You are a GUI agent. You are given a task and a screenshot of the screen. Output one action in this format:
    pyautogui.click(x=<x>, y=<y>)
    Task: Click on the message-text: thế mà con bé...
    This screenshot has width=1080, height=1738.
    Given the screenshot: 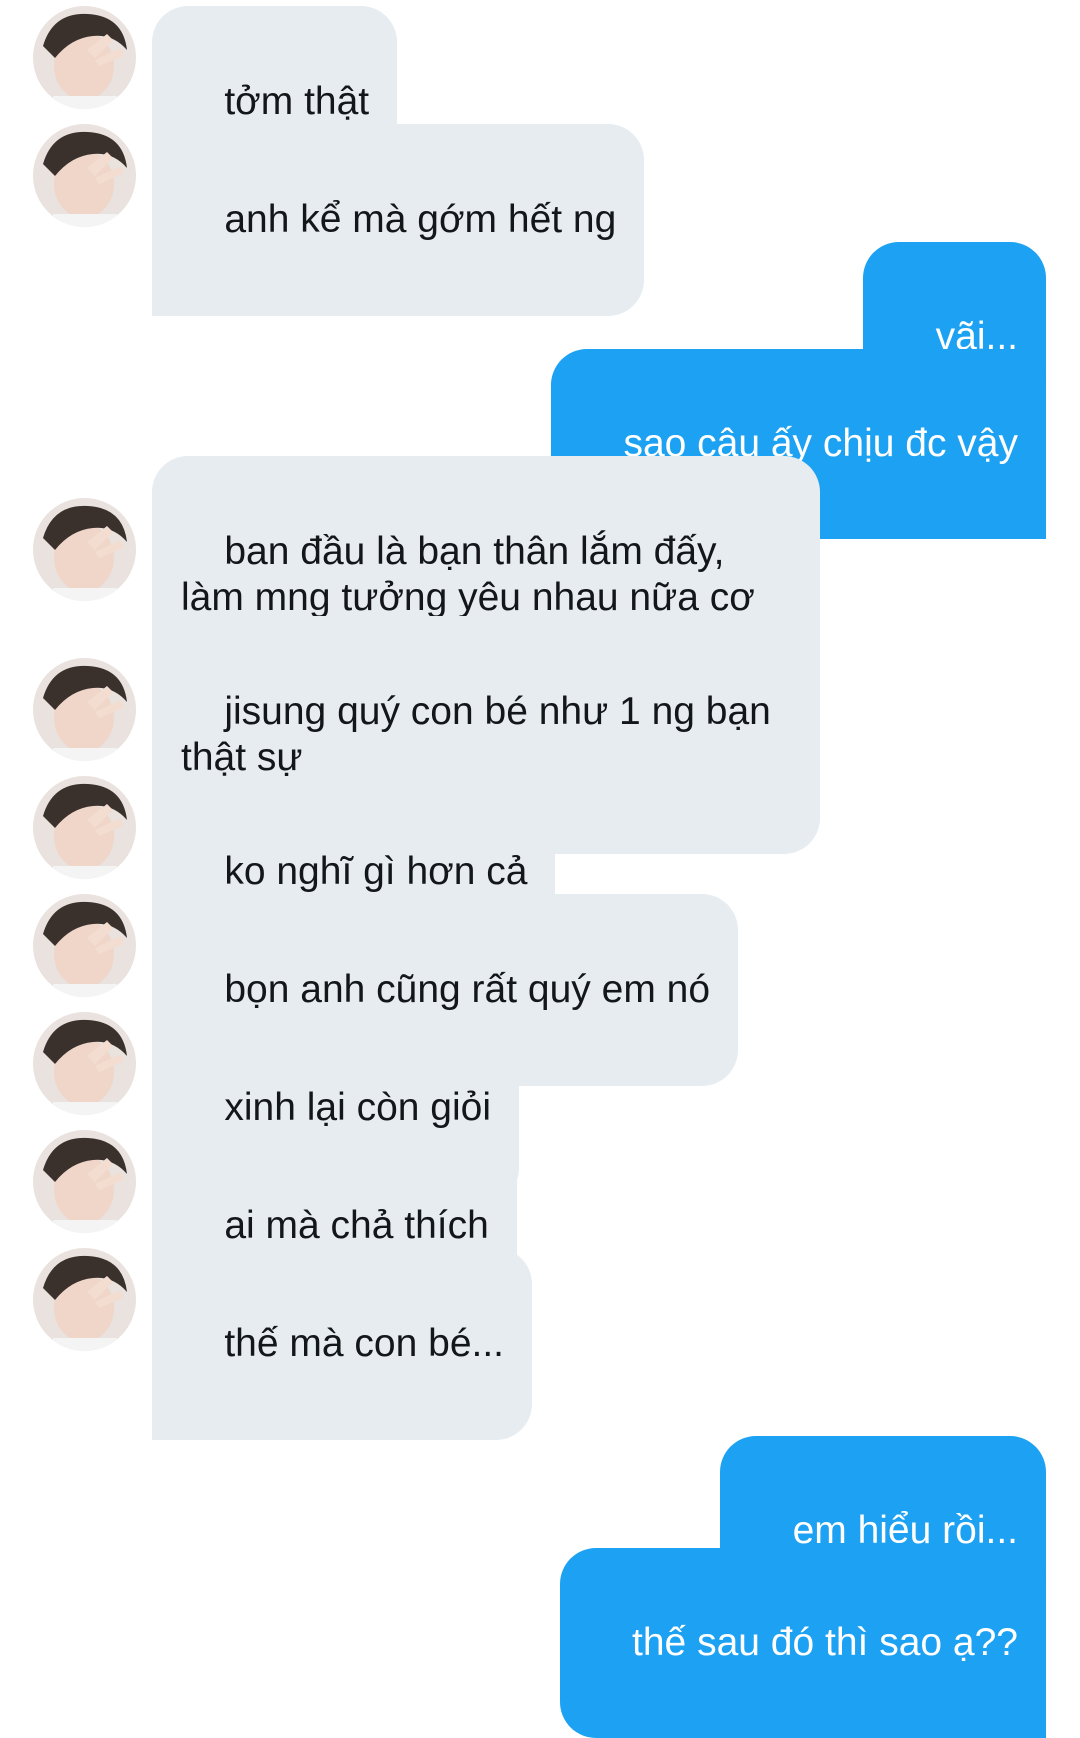 What is the action you would take?
    pyautogui.click(x=364, y=1343)
    